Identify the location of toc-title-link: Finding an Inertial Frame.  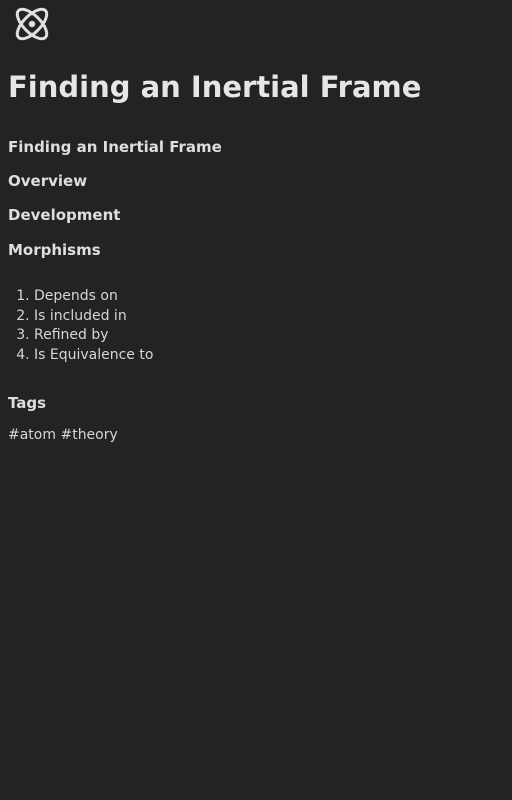
(115, 147).